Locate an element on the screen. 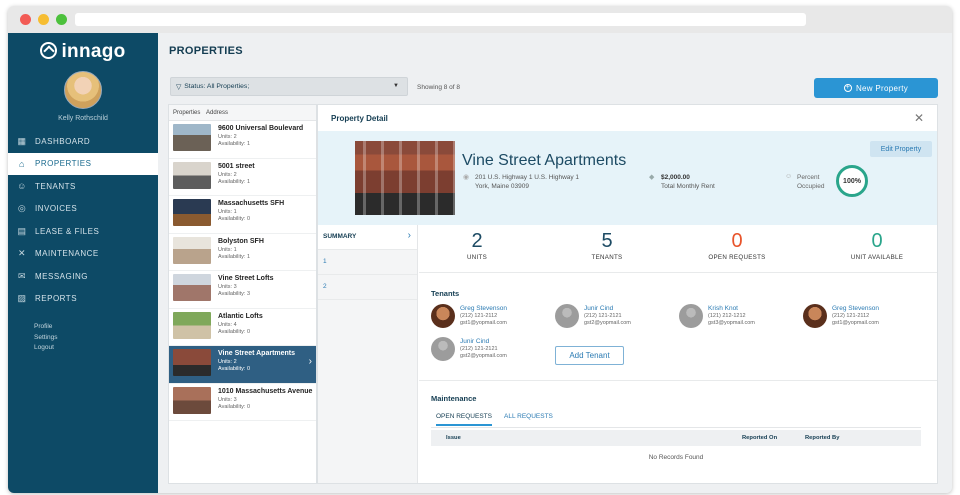  detail-title: Property Detail is located at coordinates (359, 118).